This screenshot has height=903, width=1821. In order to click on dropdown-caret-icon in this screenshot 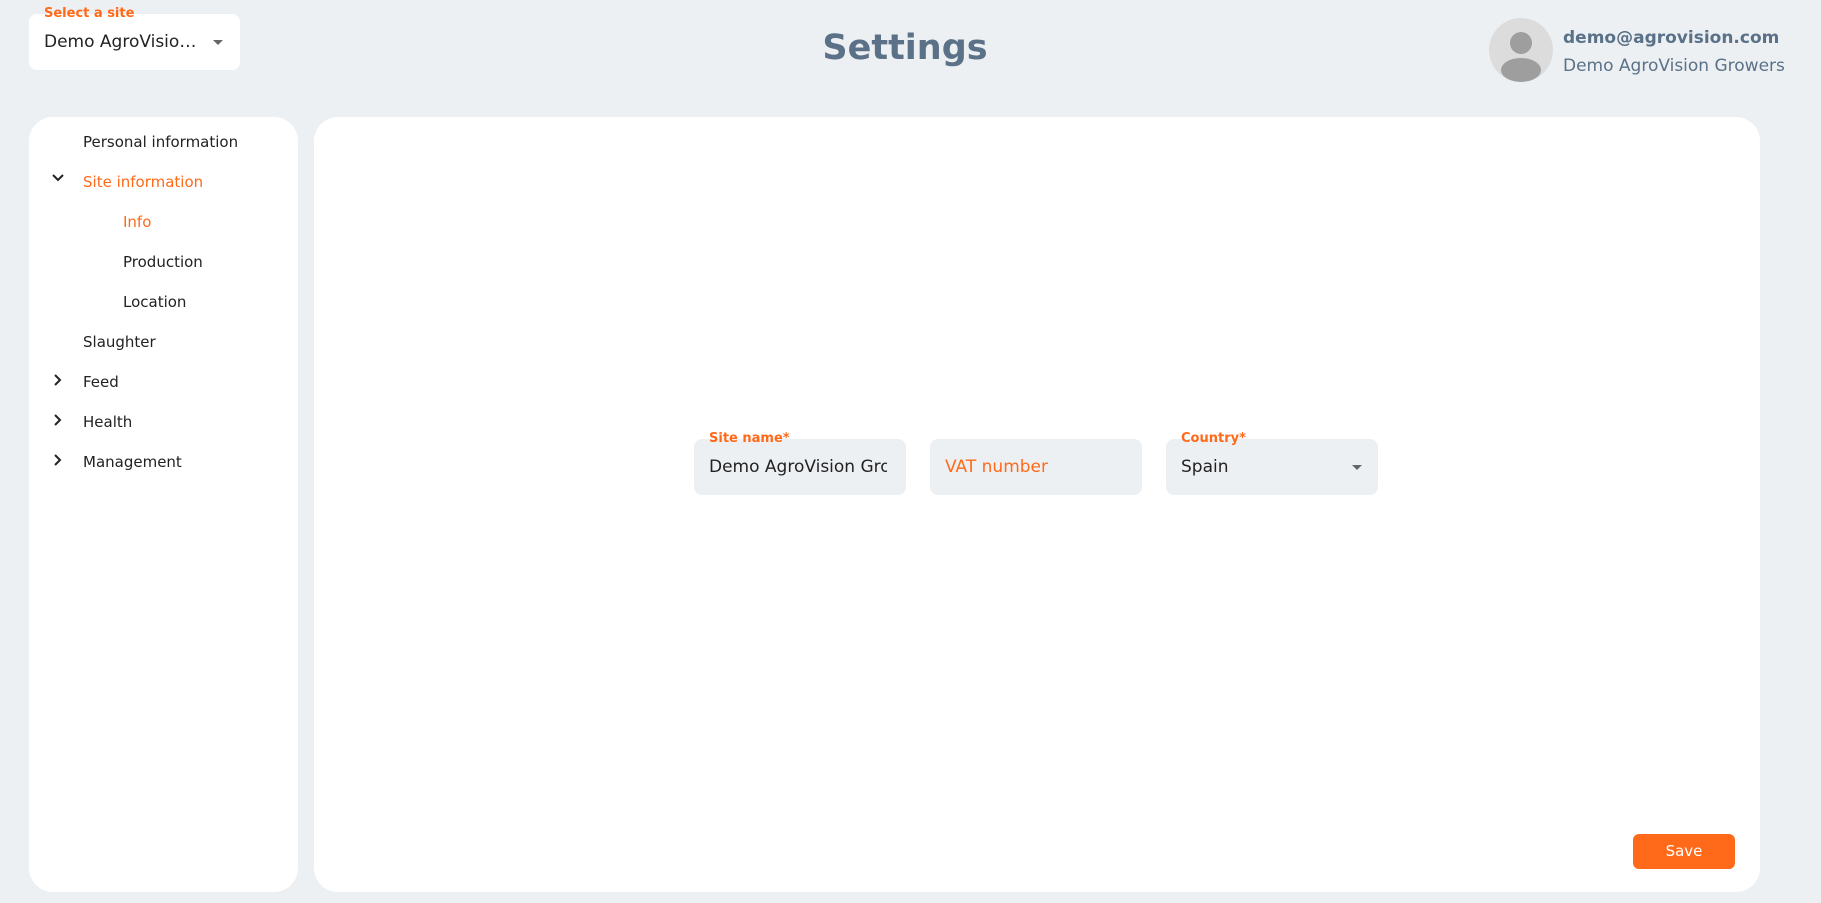, I will do `click(1357, 467)`.